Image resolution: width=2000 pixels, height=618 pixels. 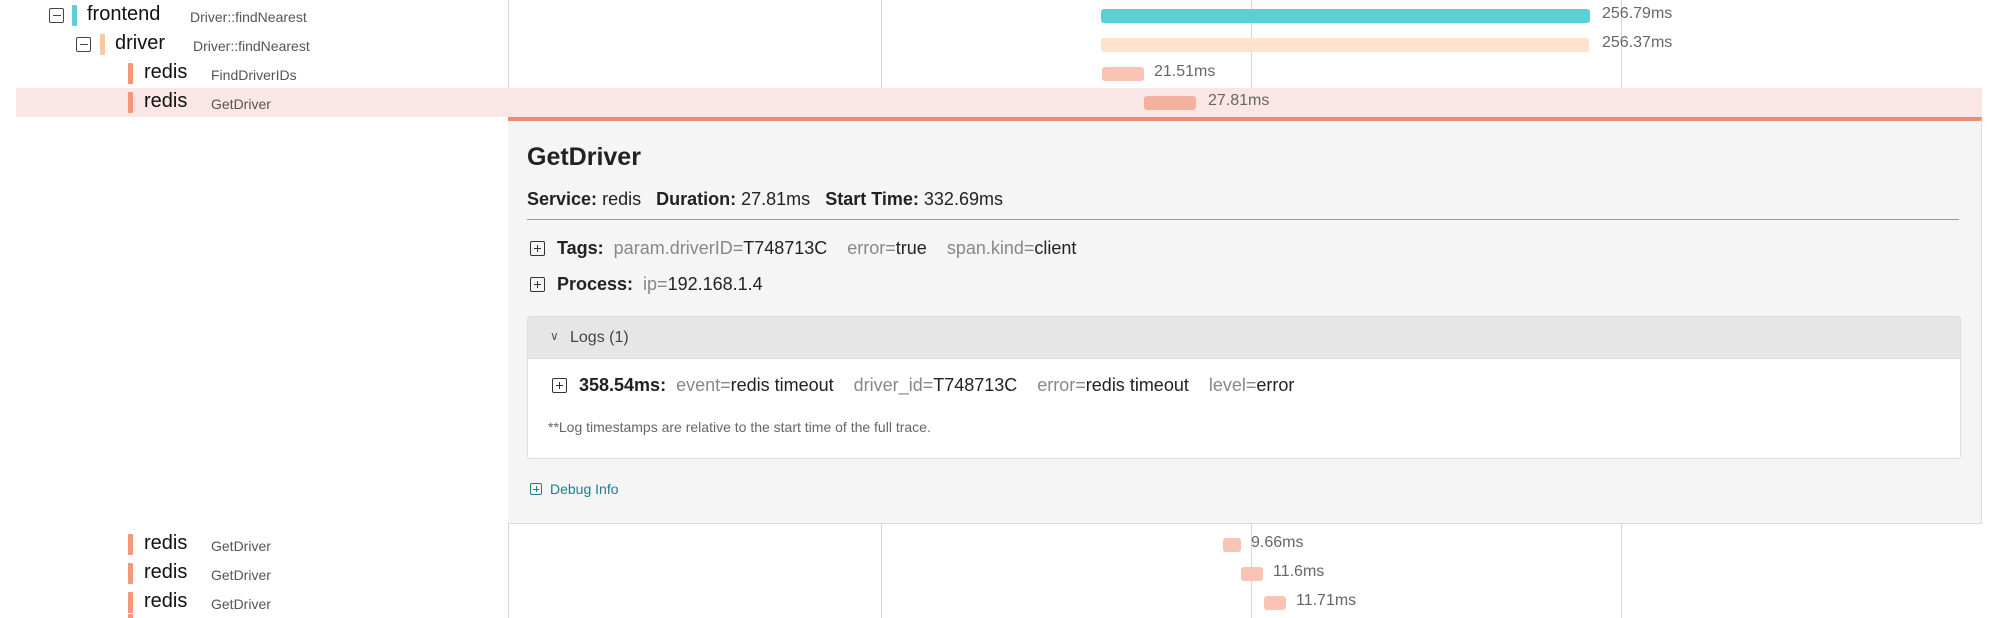 What do you see at coordinates (1299, 571) in the screenshot?
I see `span-duration-label: 11.6ms` at bounding box center [1299, 571].